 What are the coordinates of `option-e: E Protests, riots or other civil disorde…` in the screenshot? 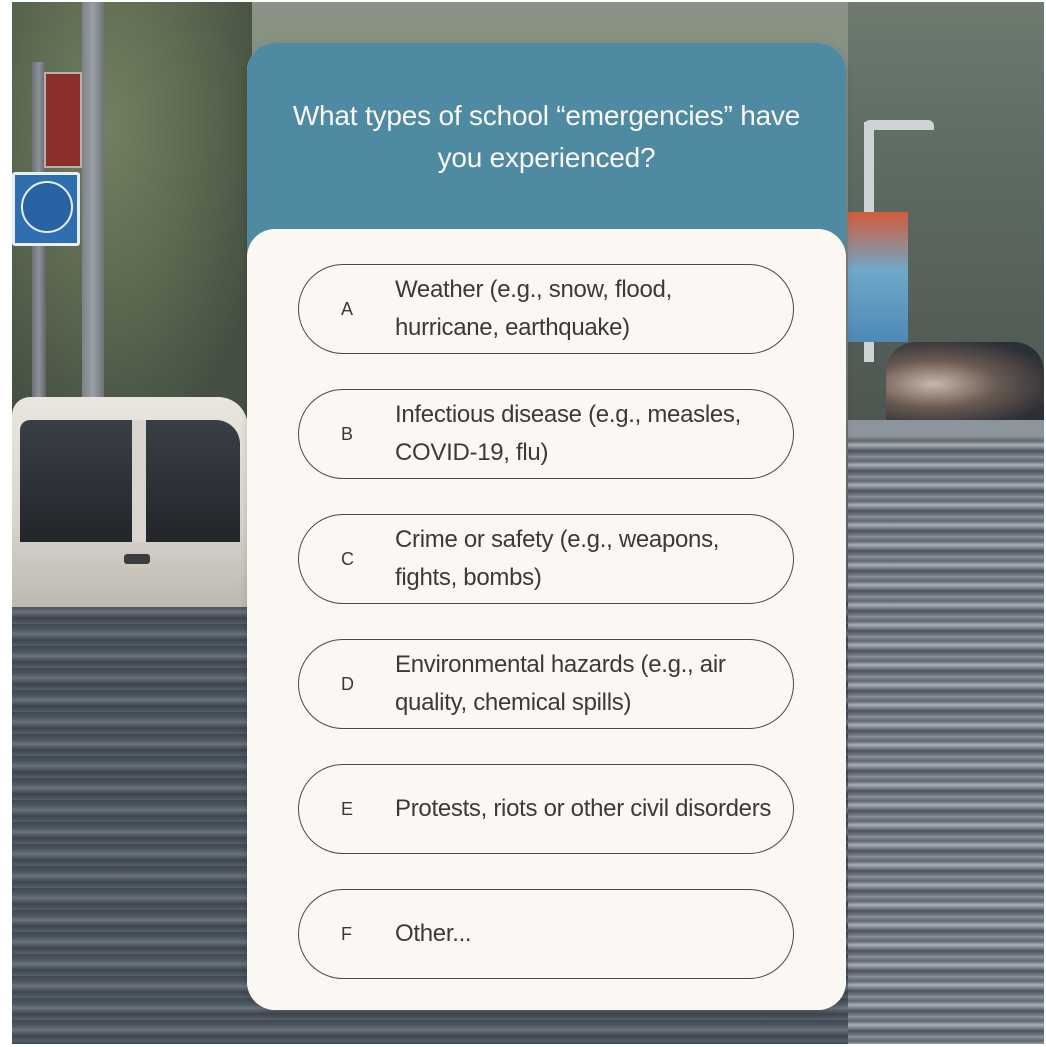 It's located at (546, 809).